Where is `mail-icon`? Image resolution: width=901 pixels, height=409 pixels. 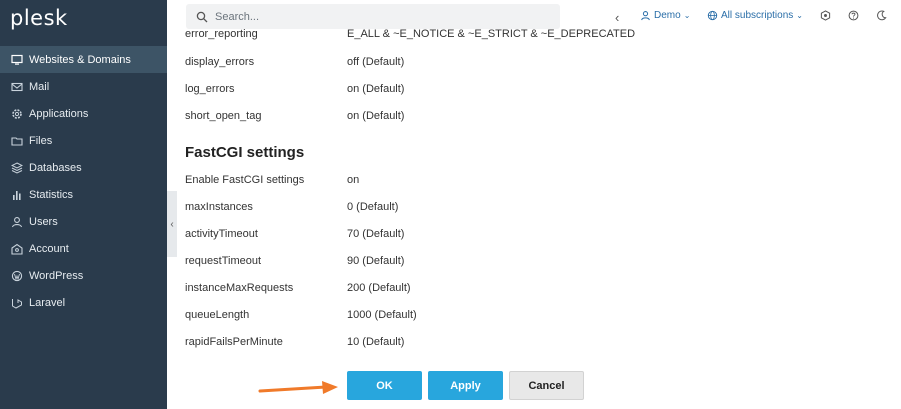
mail-icon is located at coordinates (17, 87).